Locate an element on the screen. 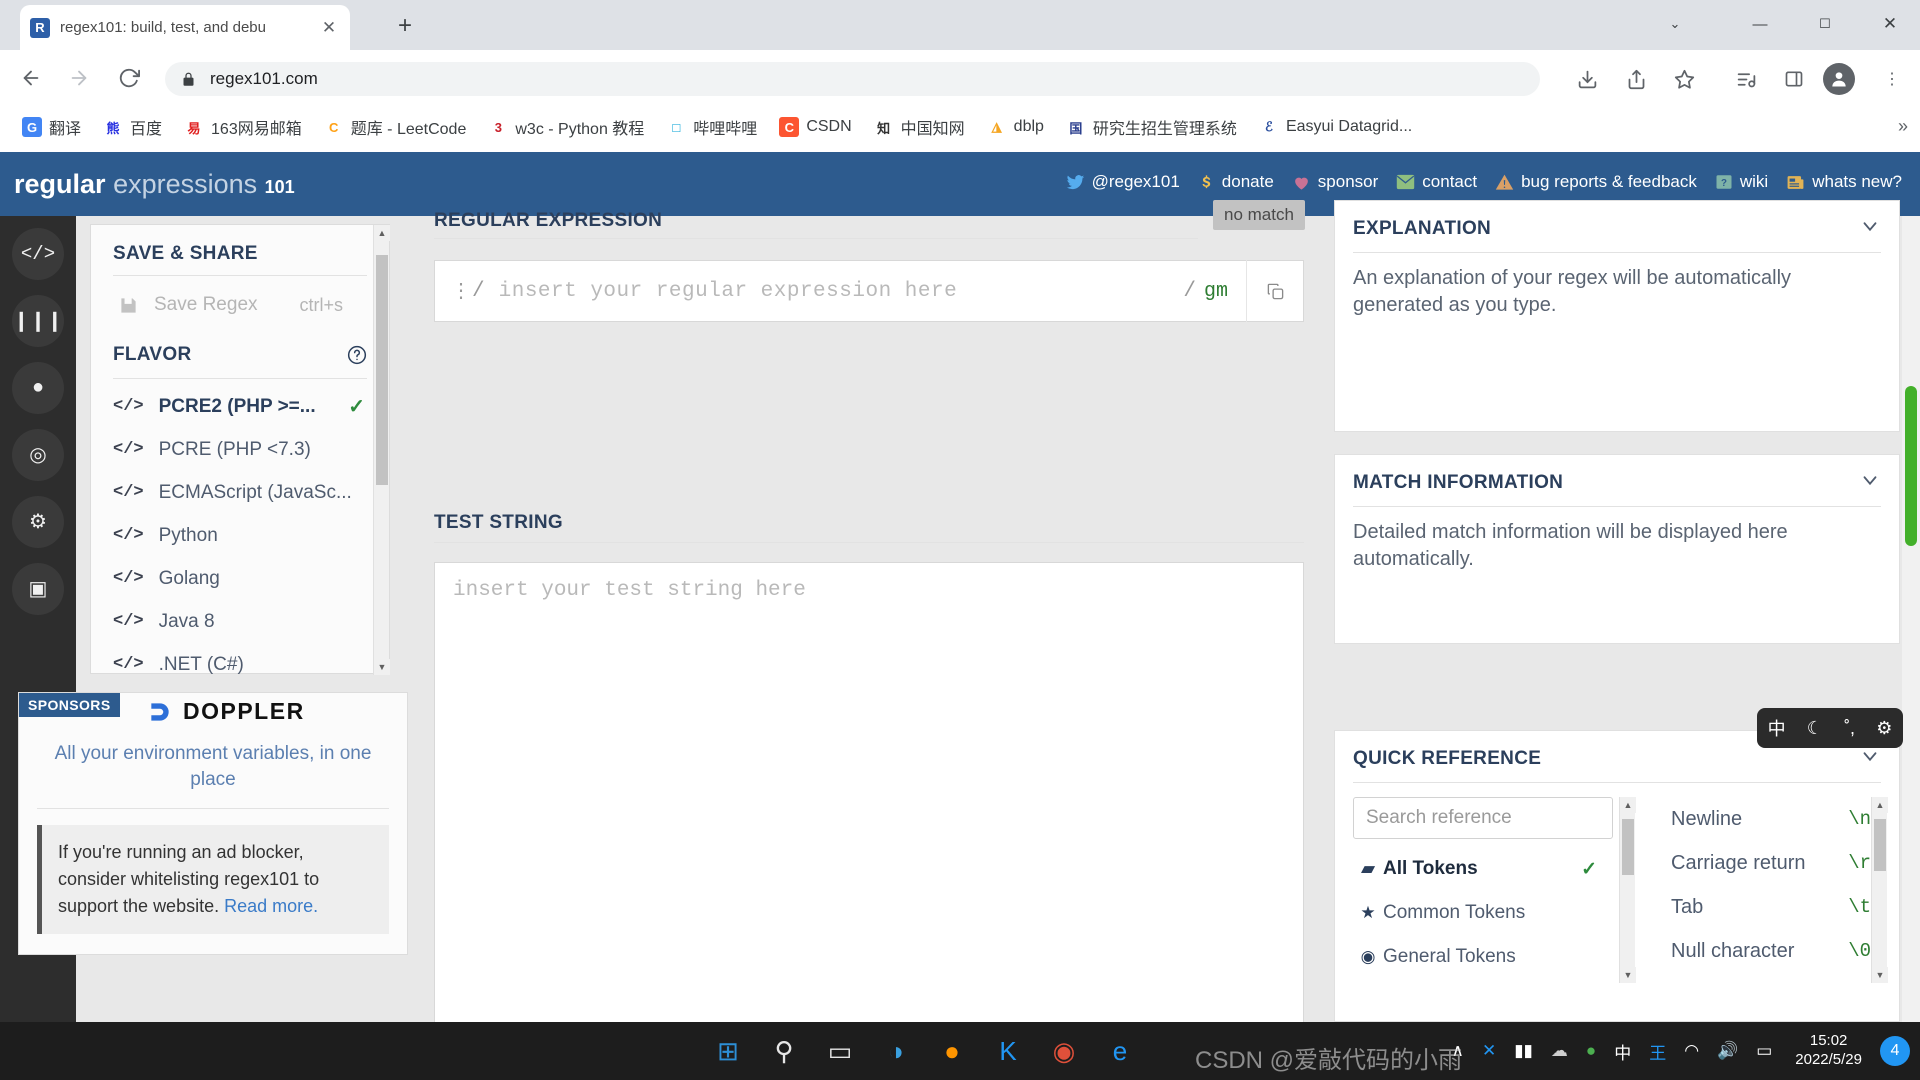 This screenshot has width=1920, height=1080. back-button is located at coordinates (31, 78).